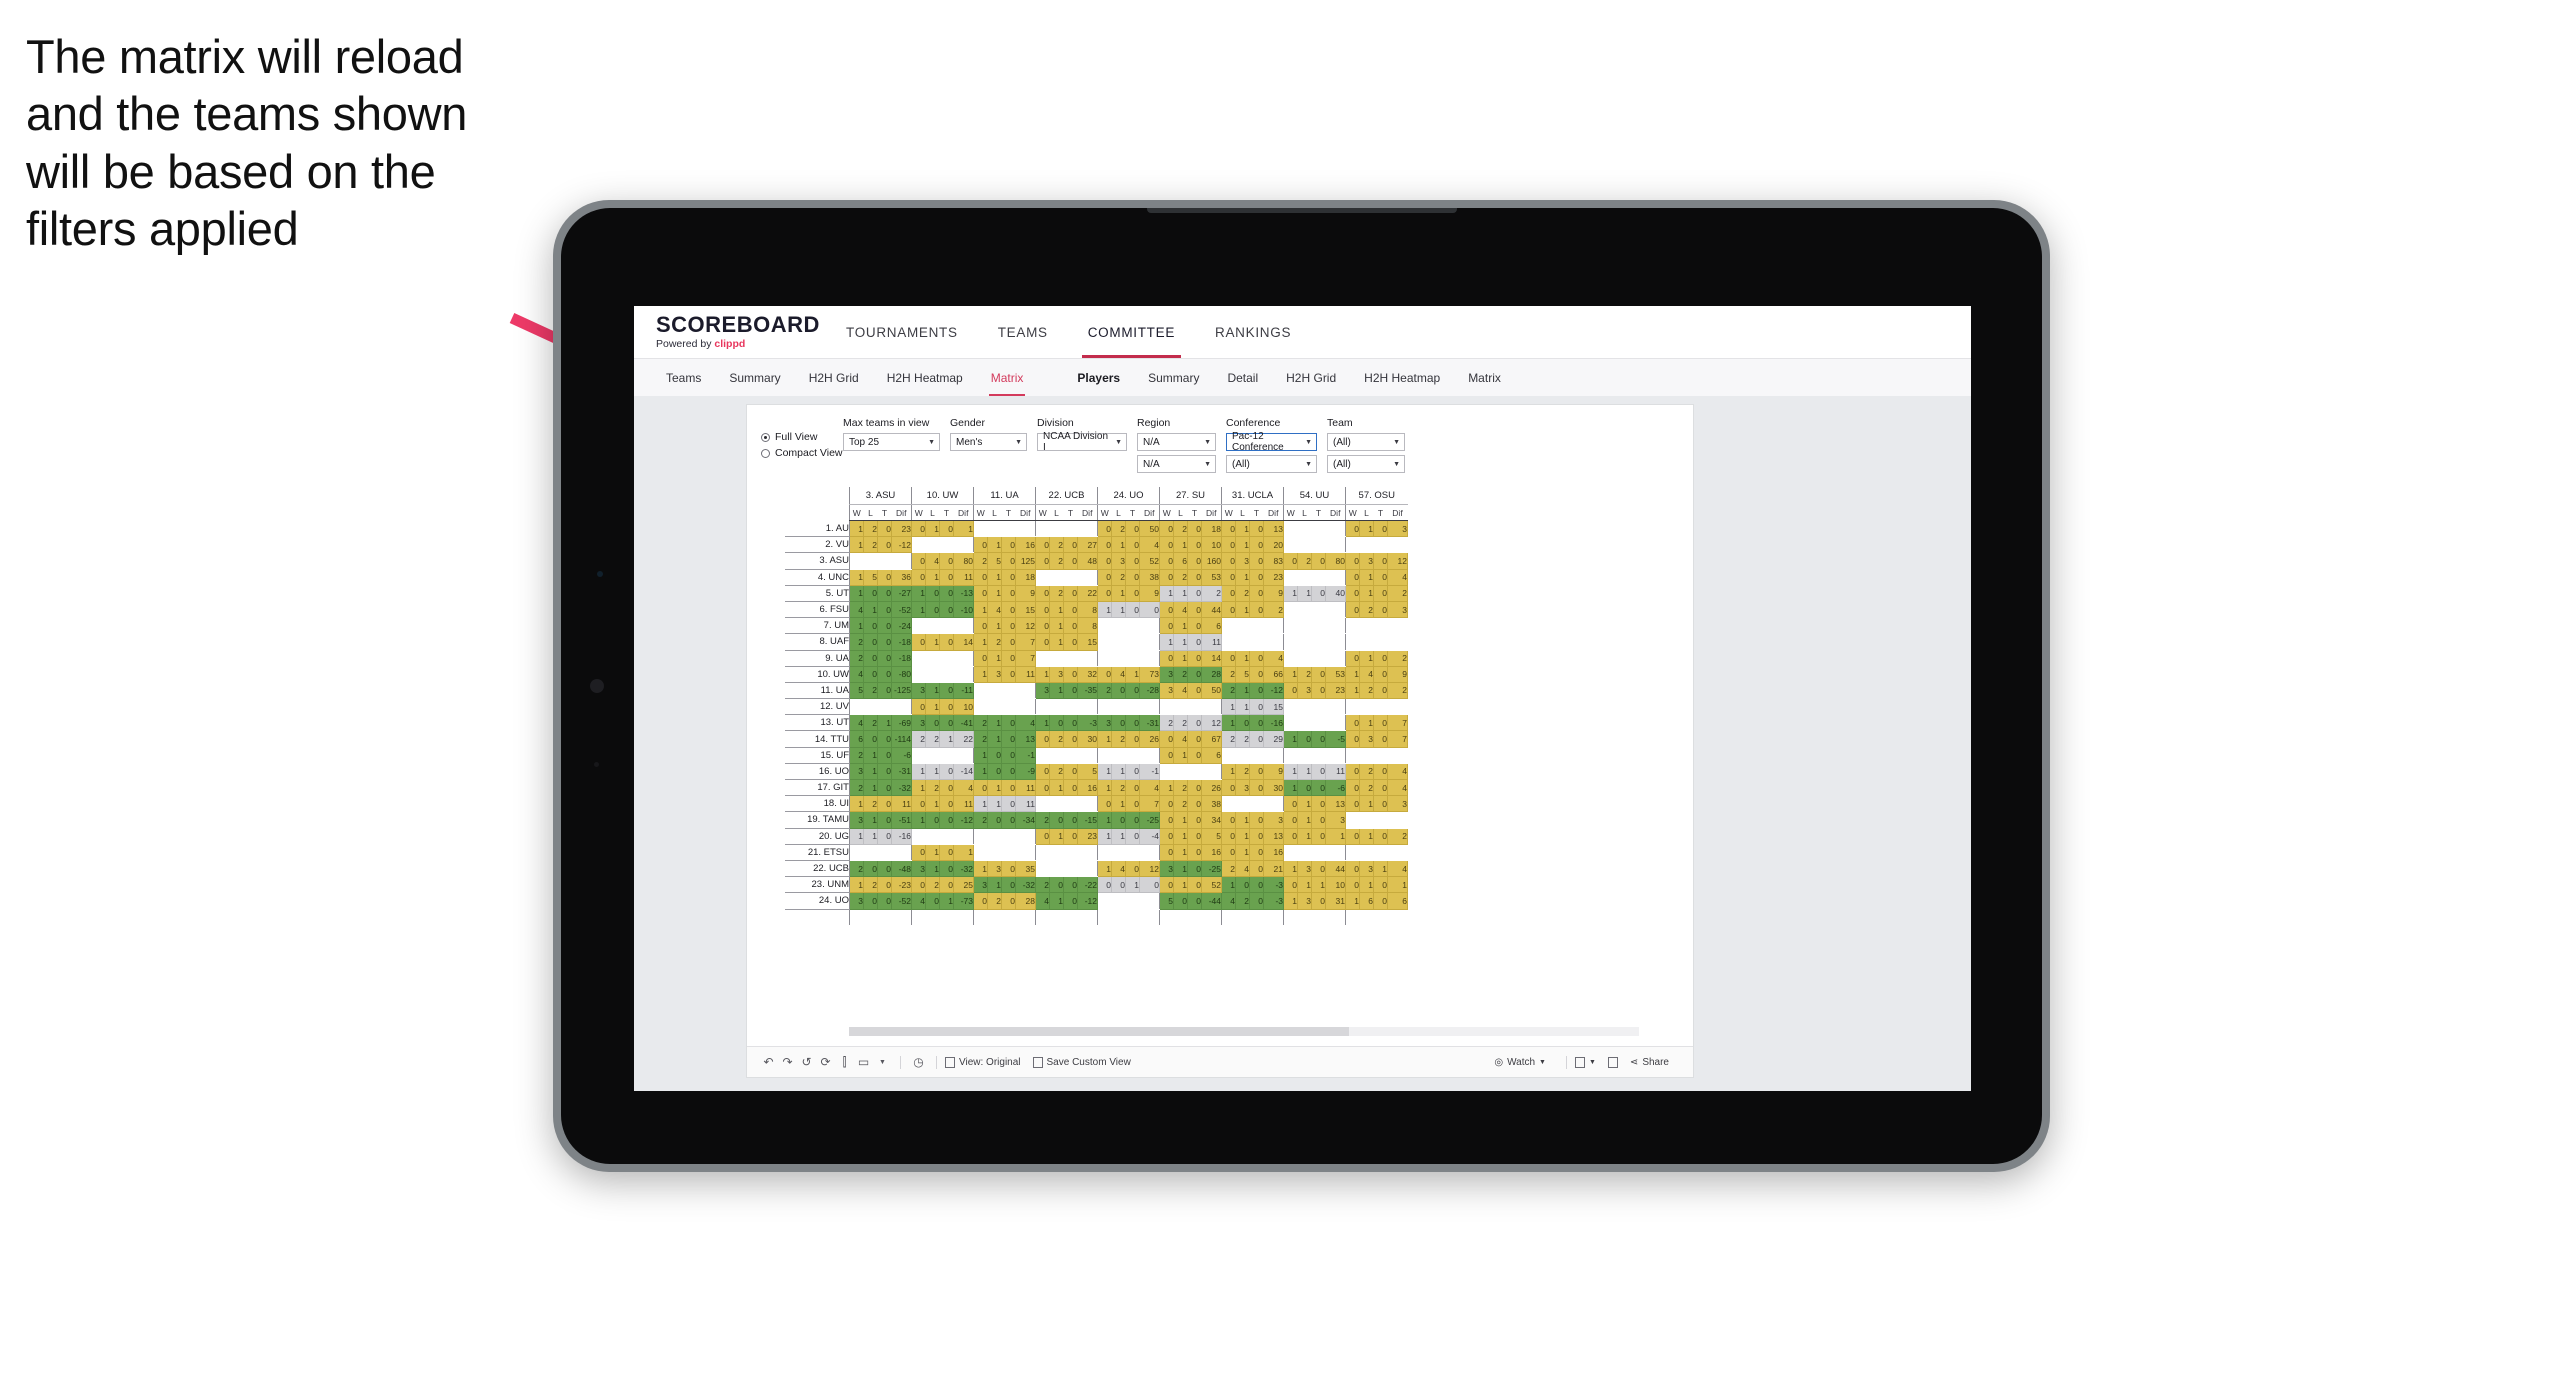  I want to click on matrix-cell: -24, so click(901, 626).